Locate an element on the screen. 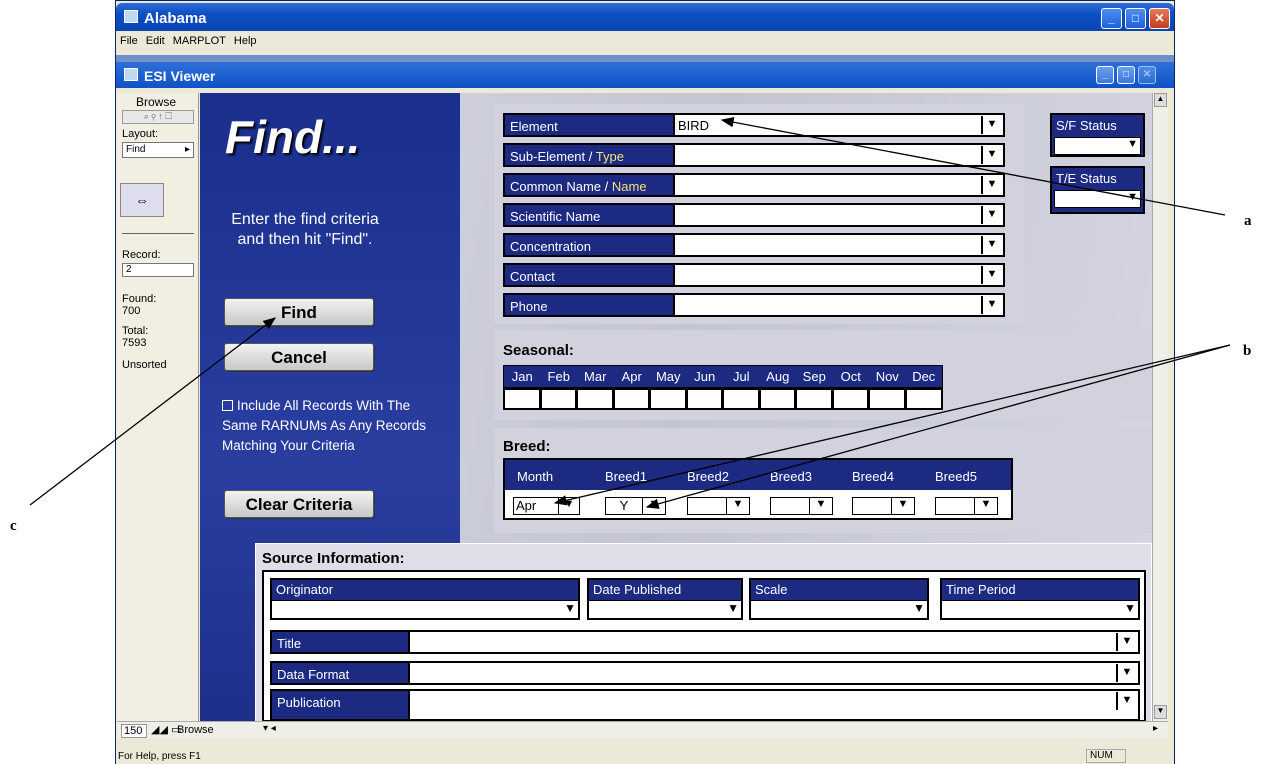 The image size is (1270, 764). annotation-c: c is located at coordinates (13, 526).